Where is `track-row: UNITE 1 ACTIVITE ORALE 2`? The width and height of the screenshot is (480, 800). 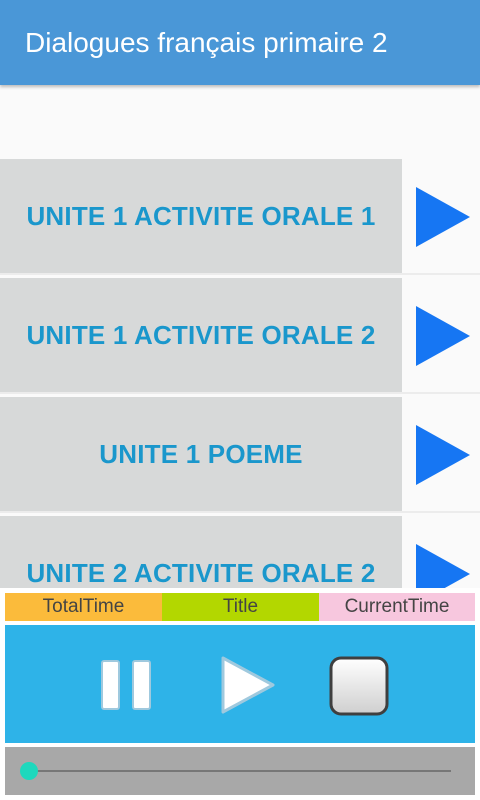
track-row: UNITE 1 ACTIVITE ORALE 2 is located at coordinates (240, 336).